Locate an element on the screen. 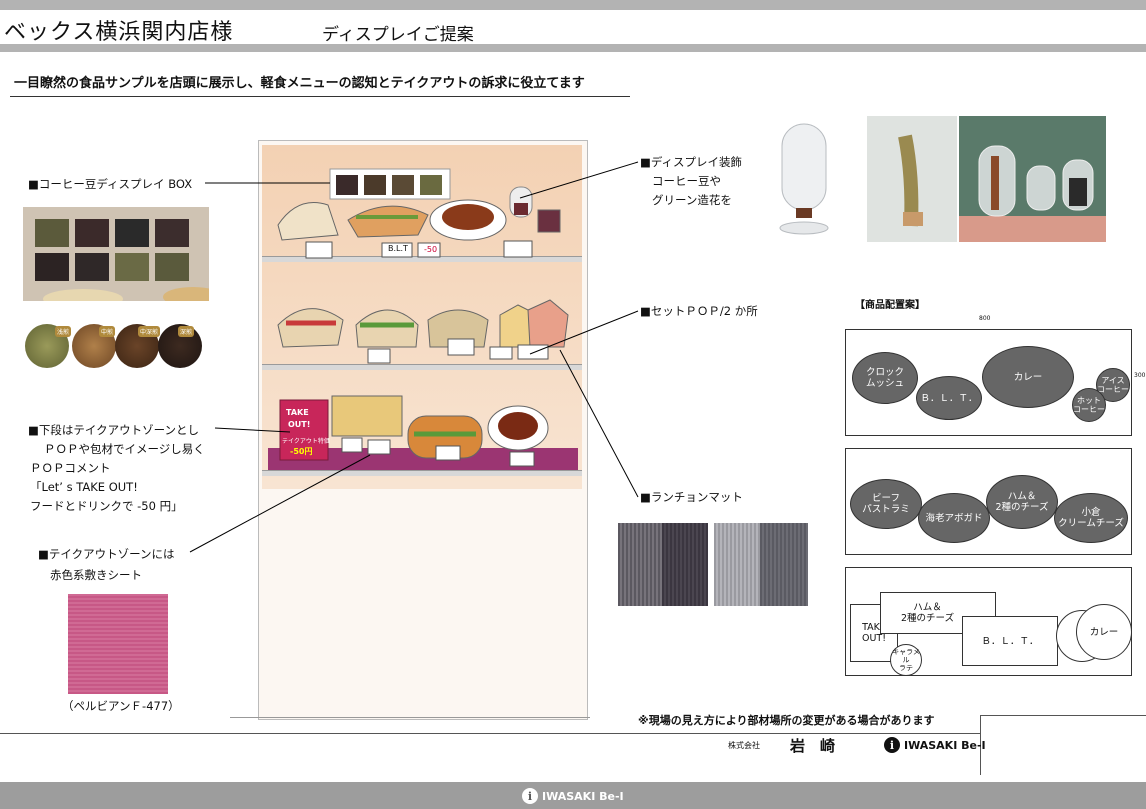 The width and height of the screenshot is (1146, 809). deco-photos is located at coordinates (986, 179).